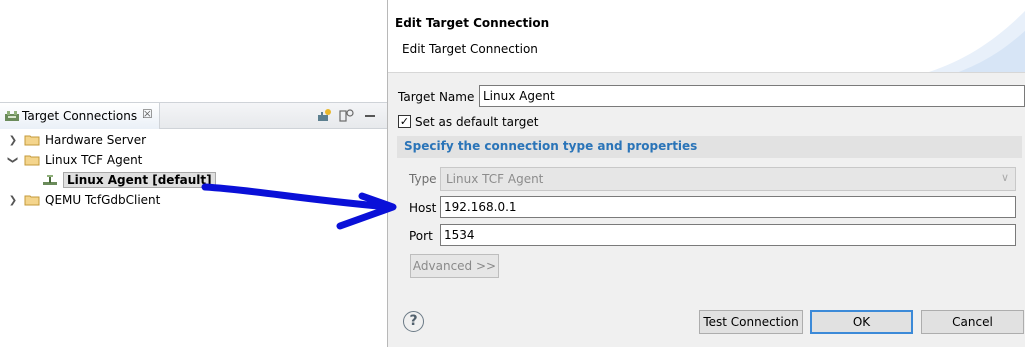 The height and width of the screenshot is (347, 1025). I want to click on chevron-down-icon: ∨, so click(1004, 177).